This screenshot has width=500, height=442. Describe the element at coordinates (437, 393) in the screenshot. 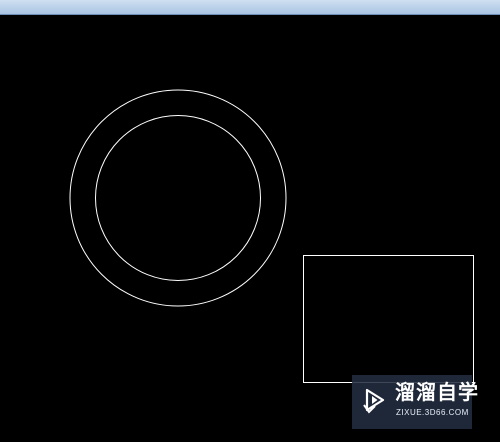

I see `watermark-brand: 溜溜自学` at that location.